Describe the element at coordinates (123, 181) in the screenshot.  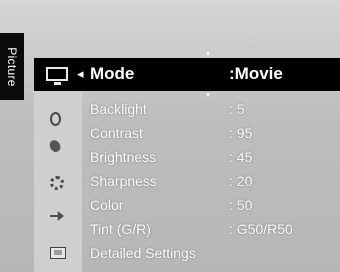
I see `menu-item-label: Sharpness` at that location.